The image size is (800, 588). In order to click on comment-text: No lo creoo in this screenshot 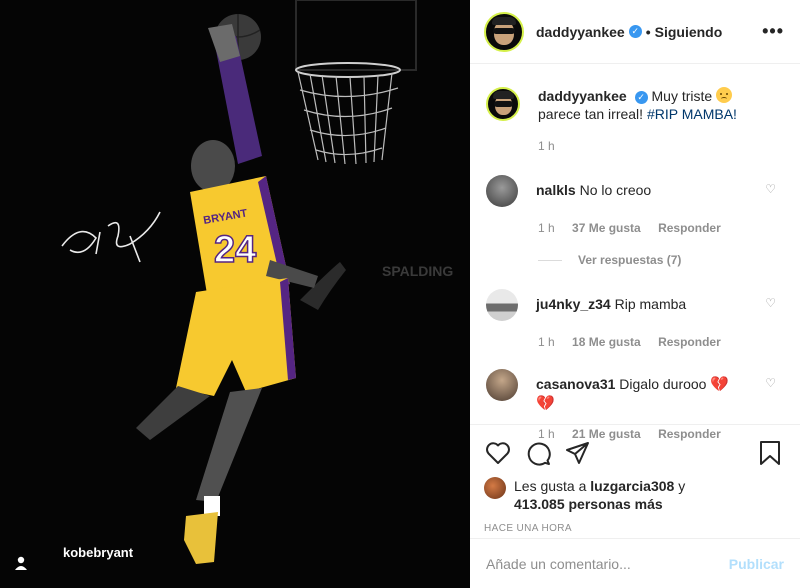, I will do `click(615, 190)`.